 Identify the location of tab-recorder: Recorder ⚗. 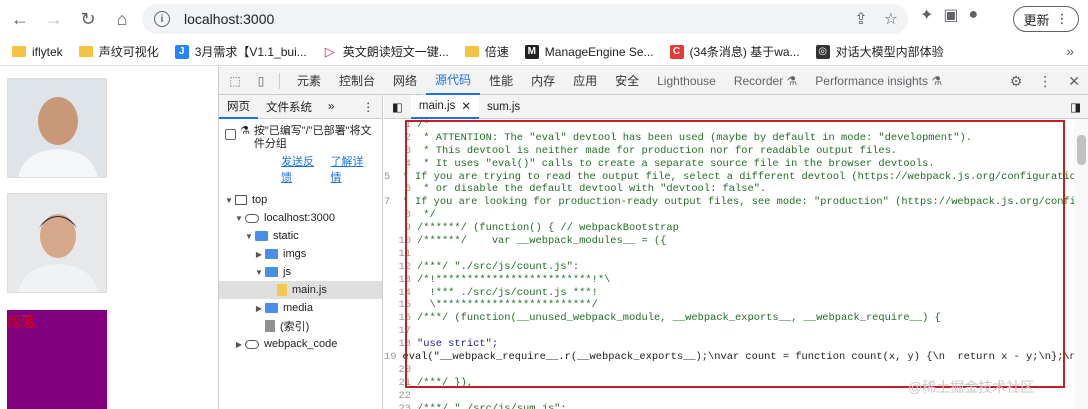
(765, 81).